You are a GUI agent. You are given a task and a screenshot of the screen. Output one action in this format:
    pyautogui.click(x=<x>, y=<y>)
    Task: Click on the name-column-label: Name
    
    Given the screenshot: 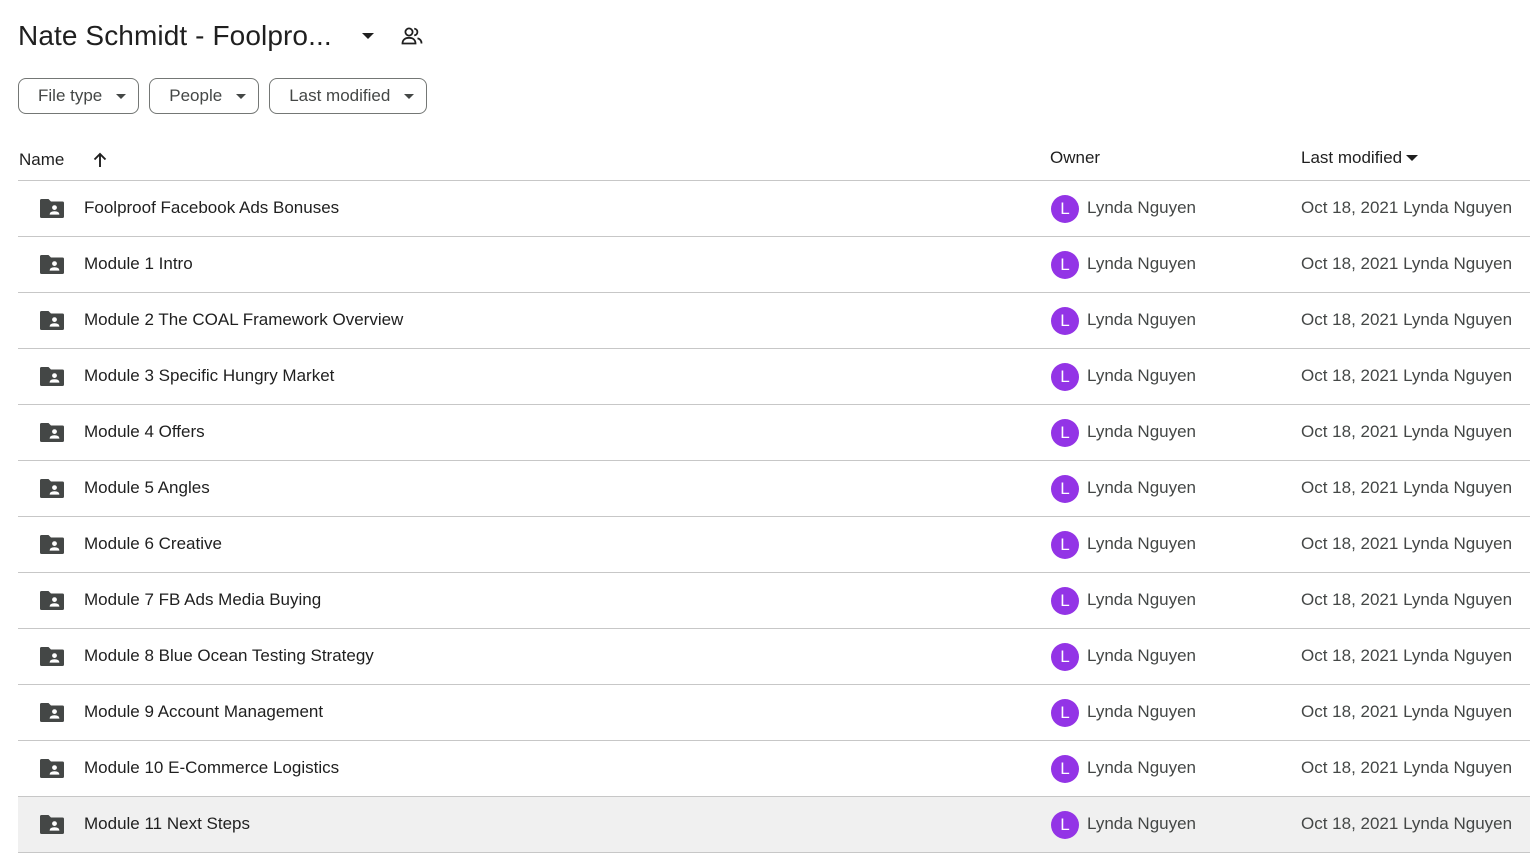 What is the action you would take?
    pyautogui.click(x=42, y=159)
    